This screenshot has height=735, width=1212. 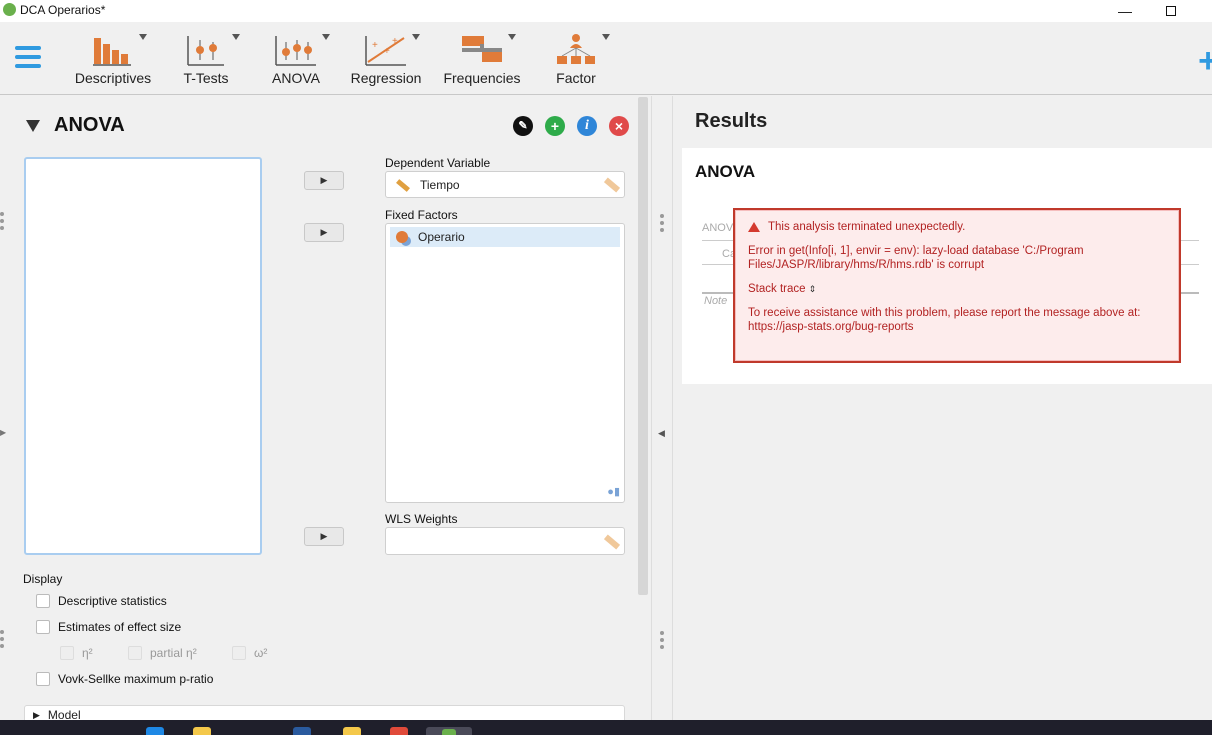 I want to click on dependent-variable-value: Tiempo, so click(x=440, y=185).